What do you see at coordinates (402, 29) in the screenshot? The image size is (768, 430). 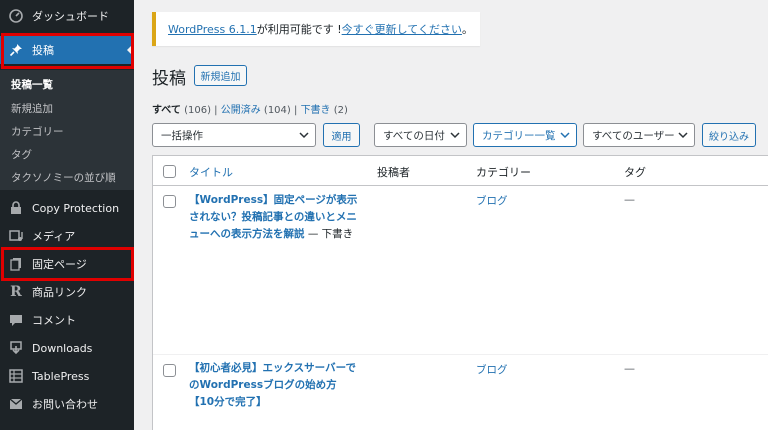 I see `update-now-link: 今すぐ更新してください` at bounding box center [402, 29].